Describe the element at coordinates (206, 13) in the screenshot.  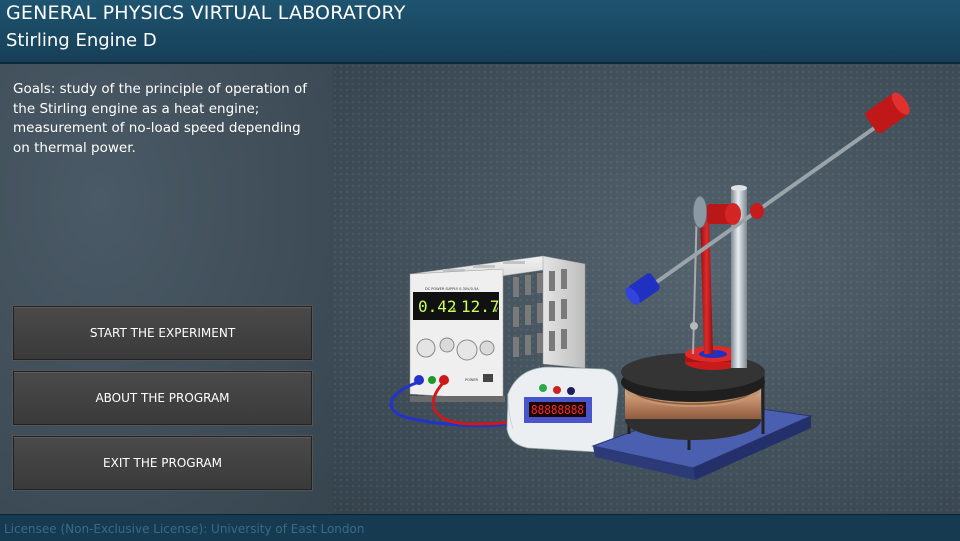
I see `app-title: GENERAL PHYSICS VIRTUAL LABORATORY` at that location.